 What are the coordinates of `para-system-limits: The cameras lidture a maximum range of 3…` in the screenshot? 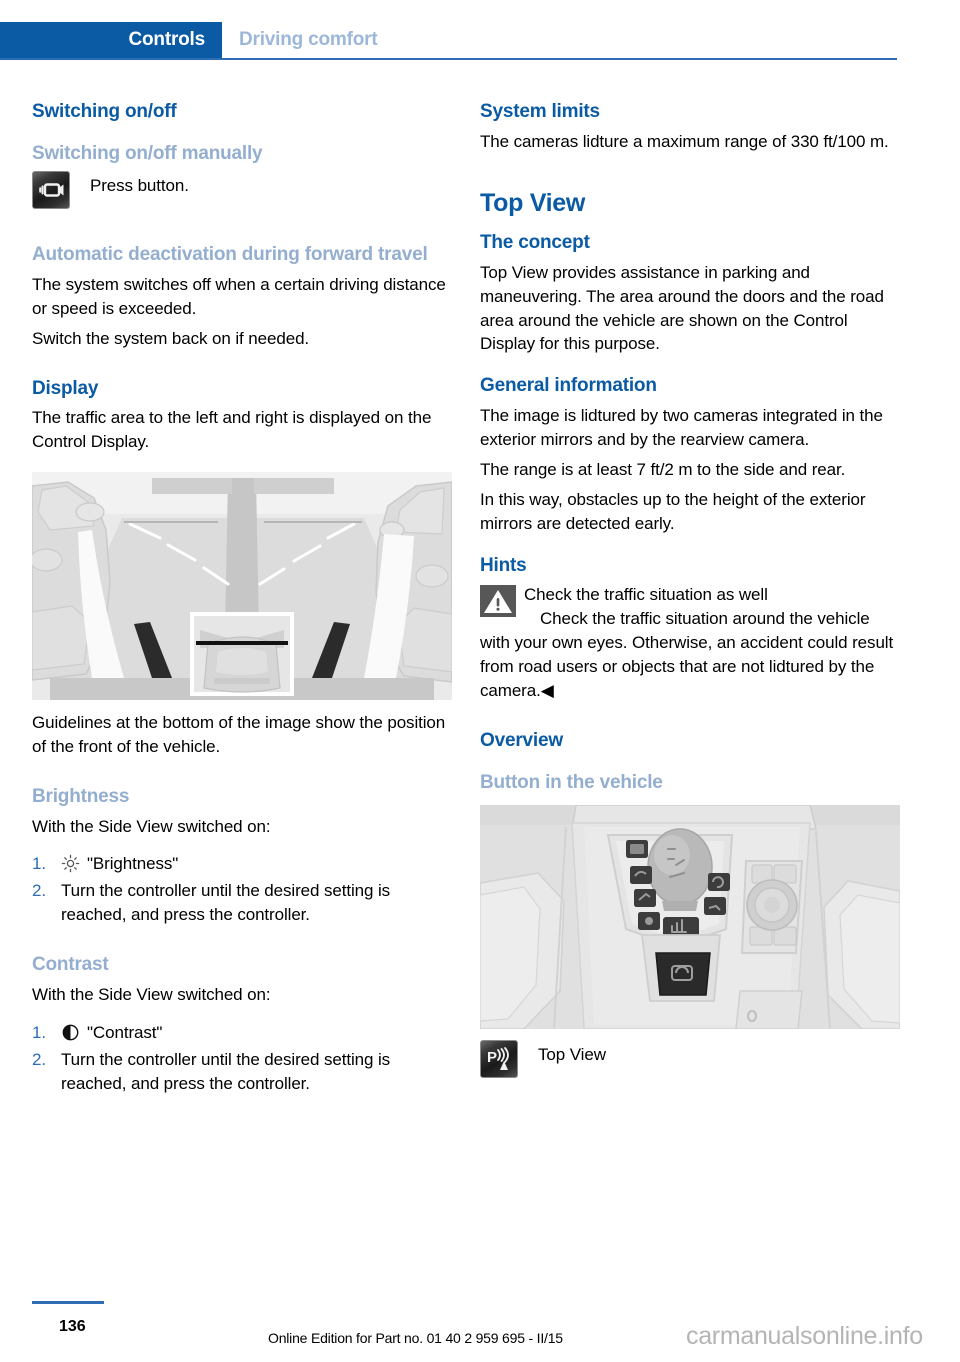 It's located at (684, 141).